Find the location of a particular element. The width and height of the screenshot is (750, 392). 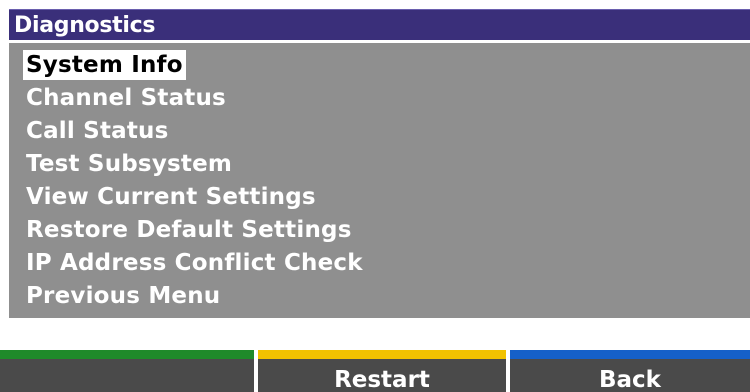

menu-item-previous-menu: Previous Menu is located at coordinates (123, 296).